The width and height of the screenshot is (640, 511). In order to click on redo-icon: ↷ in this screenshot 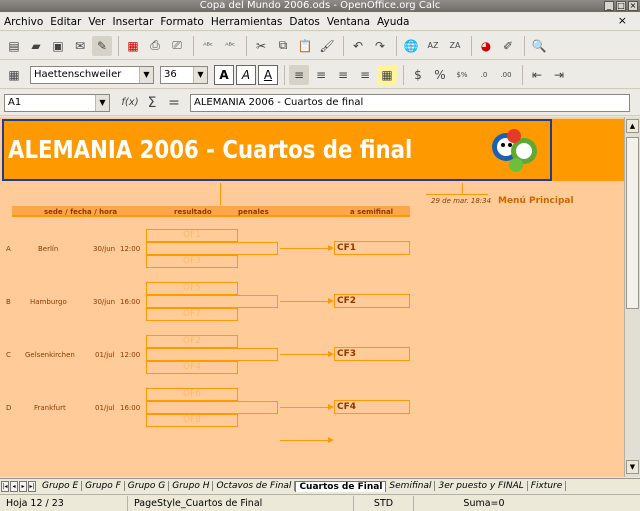, I will do `click(380, 46)`.